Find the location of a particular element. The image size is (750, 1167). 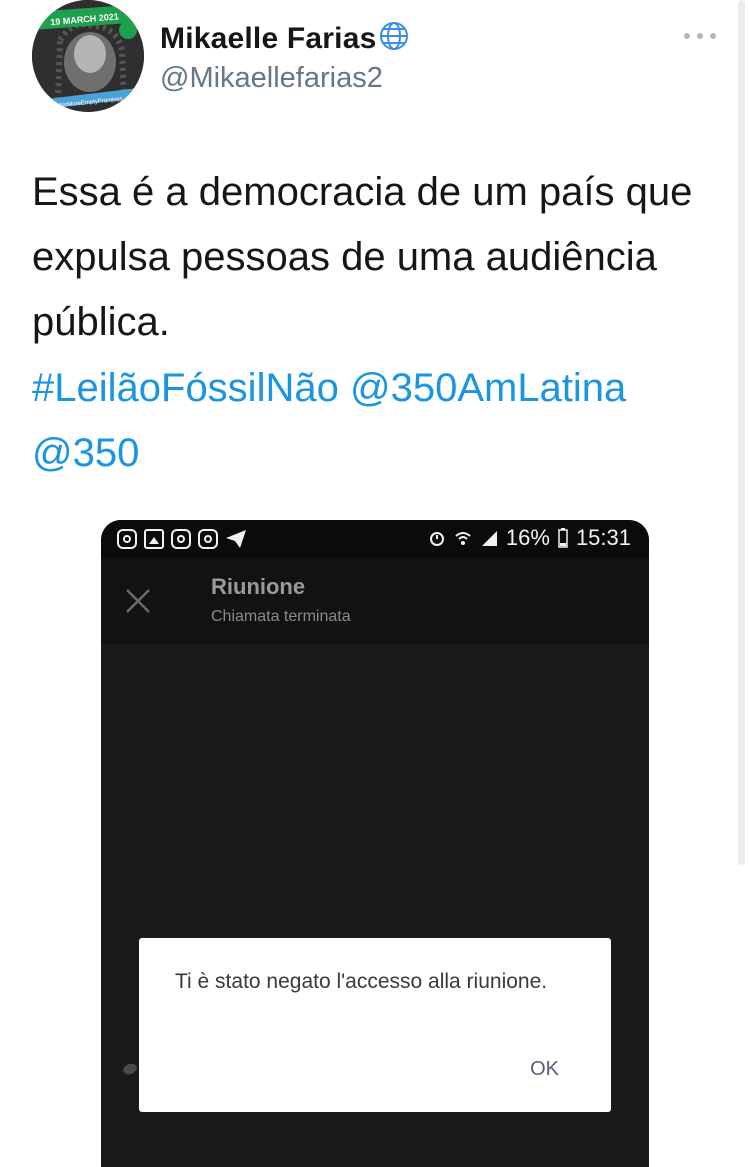

battery-percent: 16% is located at coordinates (527, 537).